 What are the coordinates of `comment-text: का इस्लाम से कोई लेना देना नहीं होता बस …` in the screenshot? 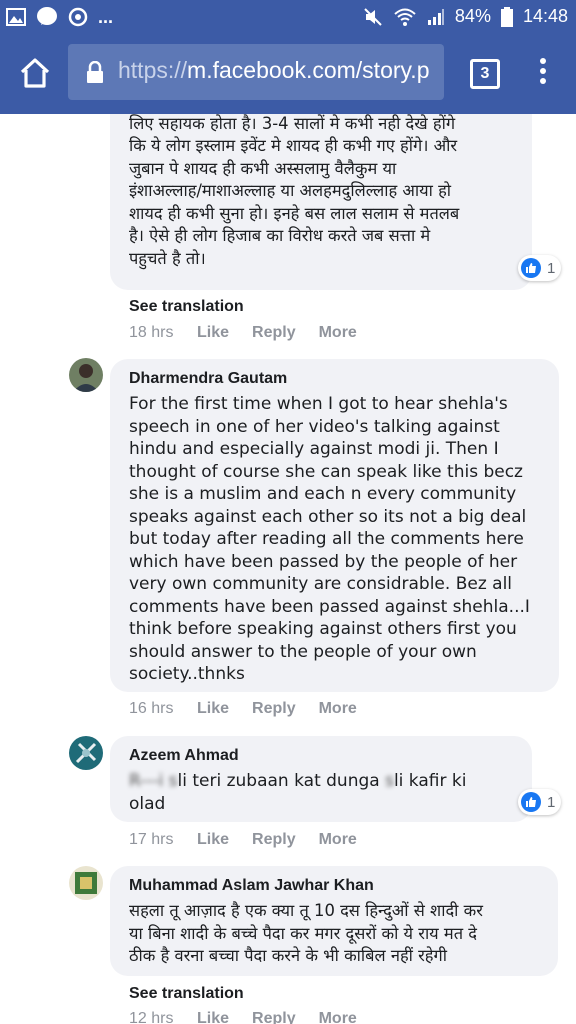 It's located at (294, 191).